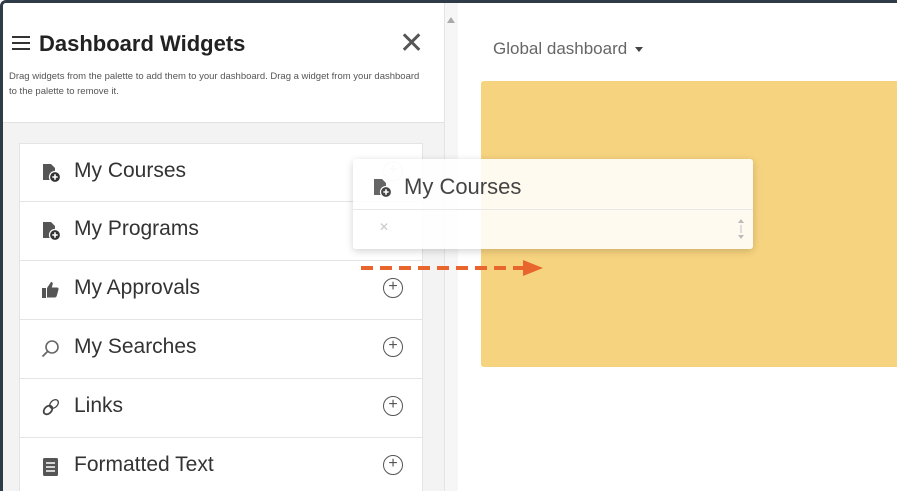 This screenshot has width=897, height=491. Describe the element at coordinates (411, 44) in the screenshot. I see `close-sidebar-button: ✕` at that location.